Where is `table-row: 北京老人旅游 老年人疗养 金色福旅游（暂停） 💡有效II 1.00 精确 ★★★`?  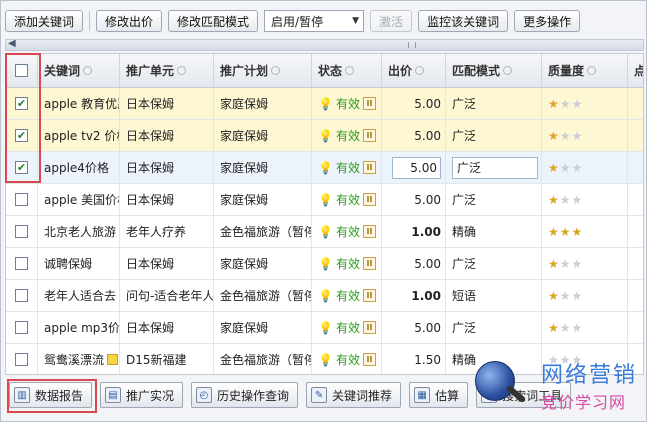
table-row: 北京老人旅游 老年人疗养 金色福旅游（暂停） 💡有效II 1.00 精确 ★★★ is located at coordinates (324, 232).